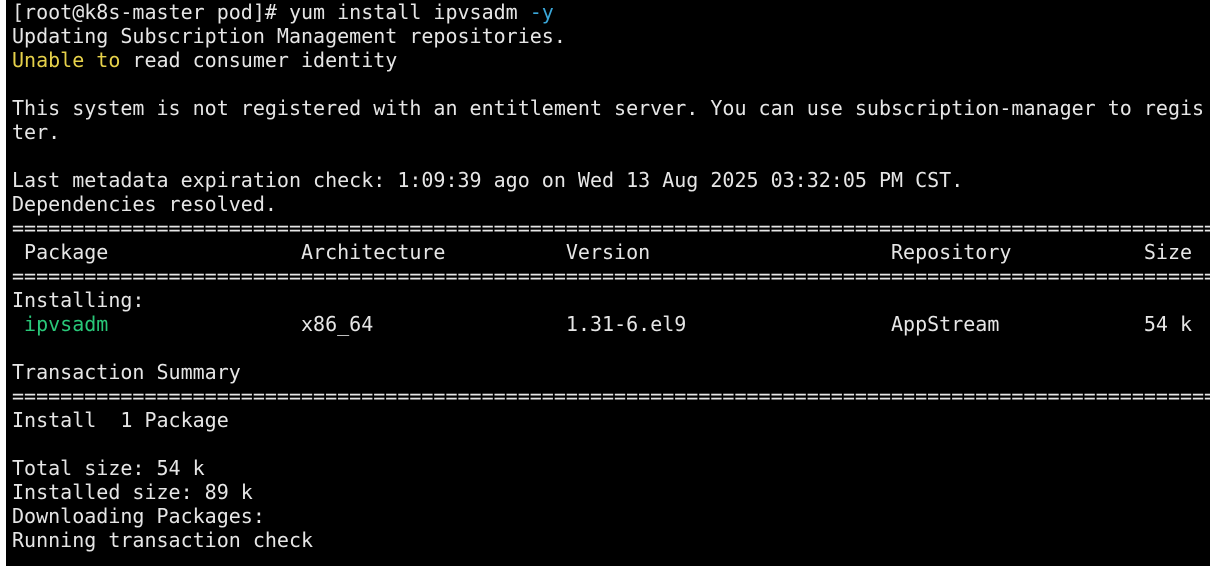 The image size is (1210, 566). I want to click on terminal-text-segment: Dependencies resolved., so click(144, 204).